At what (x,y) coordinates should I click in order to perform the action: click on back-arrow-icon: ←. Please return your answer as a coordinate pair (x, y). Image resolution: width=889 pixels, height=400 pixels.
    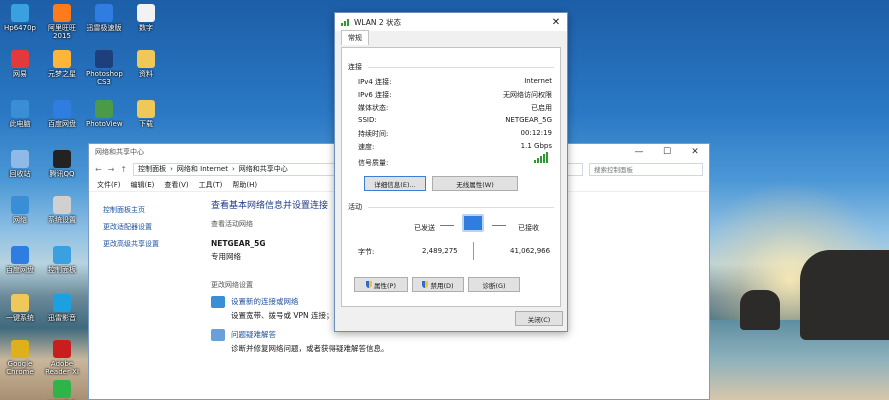
    Looking at the image, I should click on (98, 169).